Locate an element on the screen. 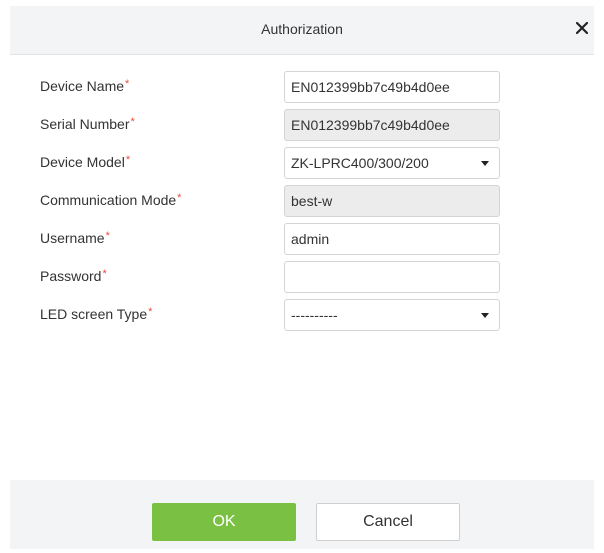  led-screen-type-value: ---------- is located at coordinates (314, 315).